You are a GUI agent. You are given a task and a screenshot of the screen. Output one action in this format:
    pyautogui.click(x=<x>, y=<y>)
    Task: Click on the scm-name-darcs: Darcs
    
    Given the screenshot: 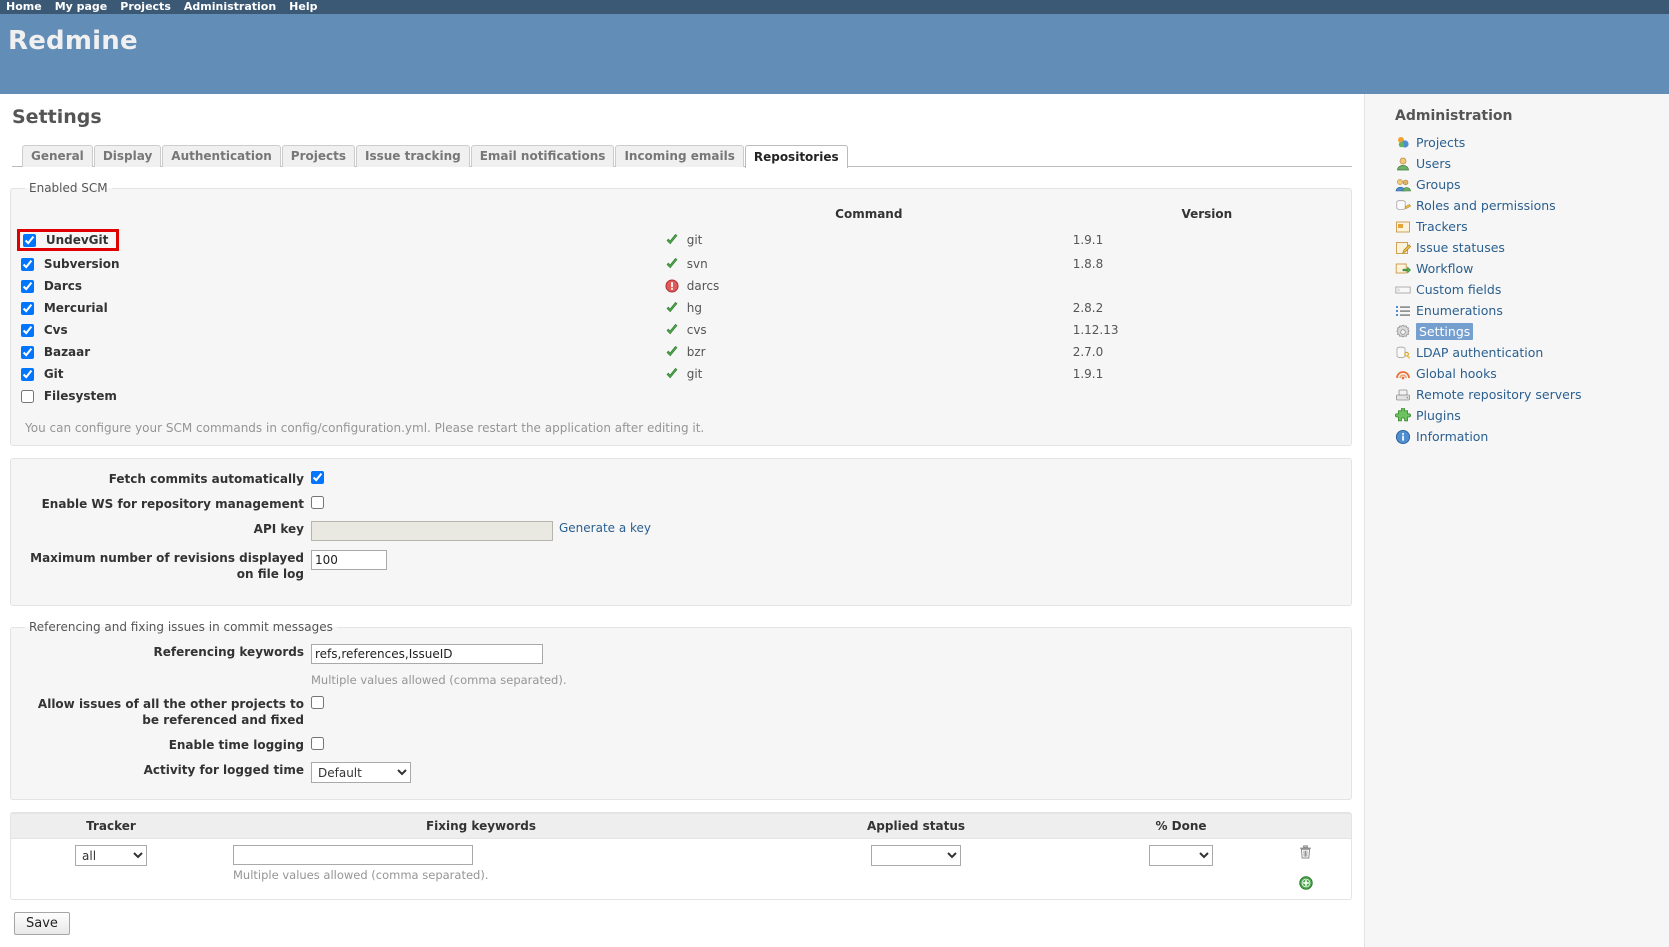 What is the action you would take?
    pyautogui.click(x=63, y=286)
    